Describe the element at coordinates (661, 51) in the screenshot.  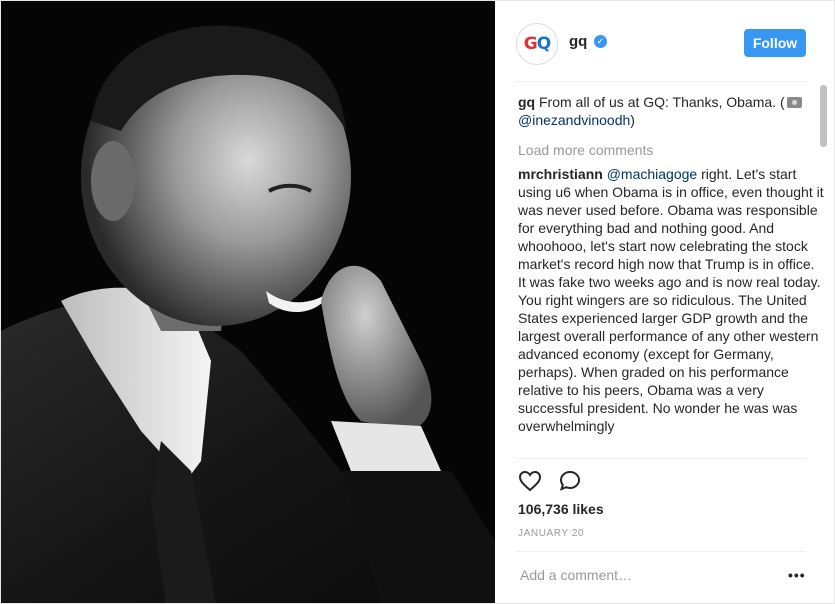
I see `post-header: GQ gq ✓ Follow` at that location.